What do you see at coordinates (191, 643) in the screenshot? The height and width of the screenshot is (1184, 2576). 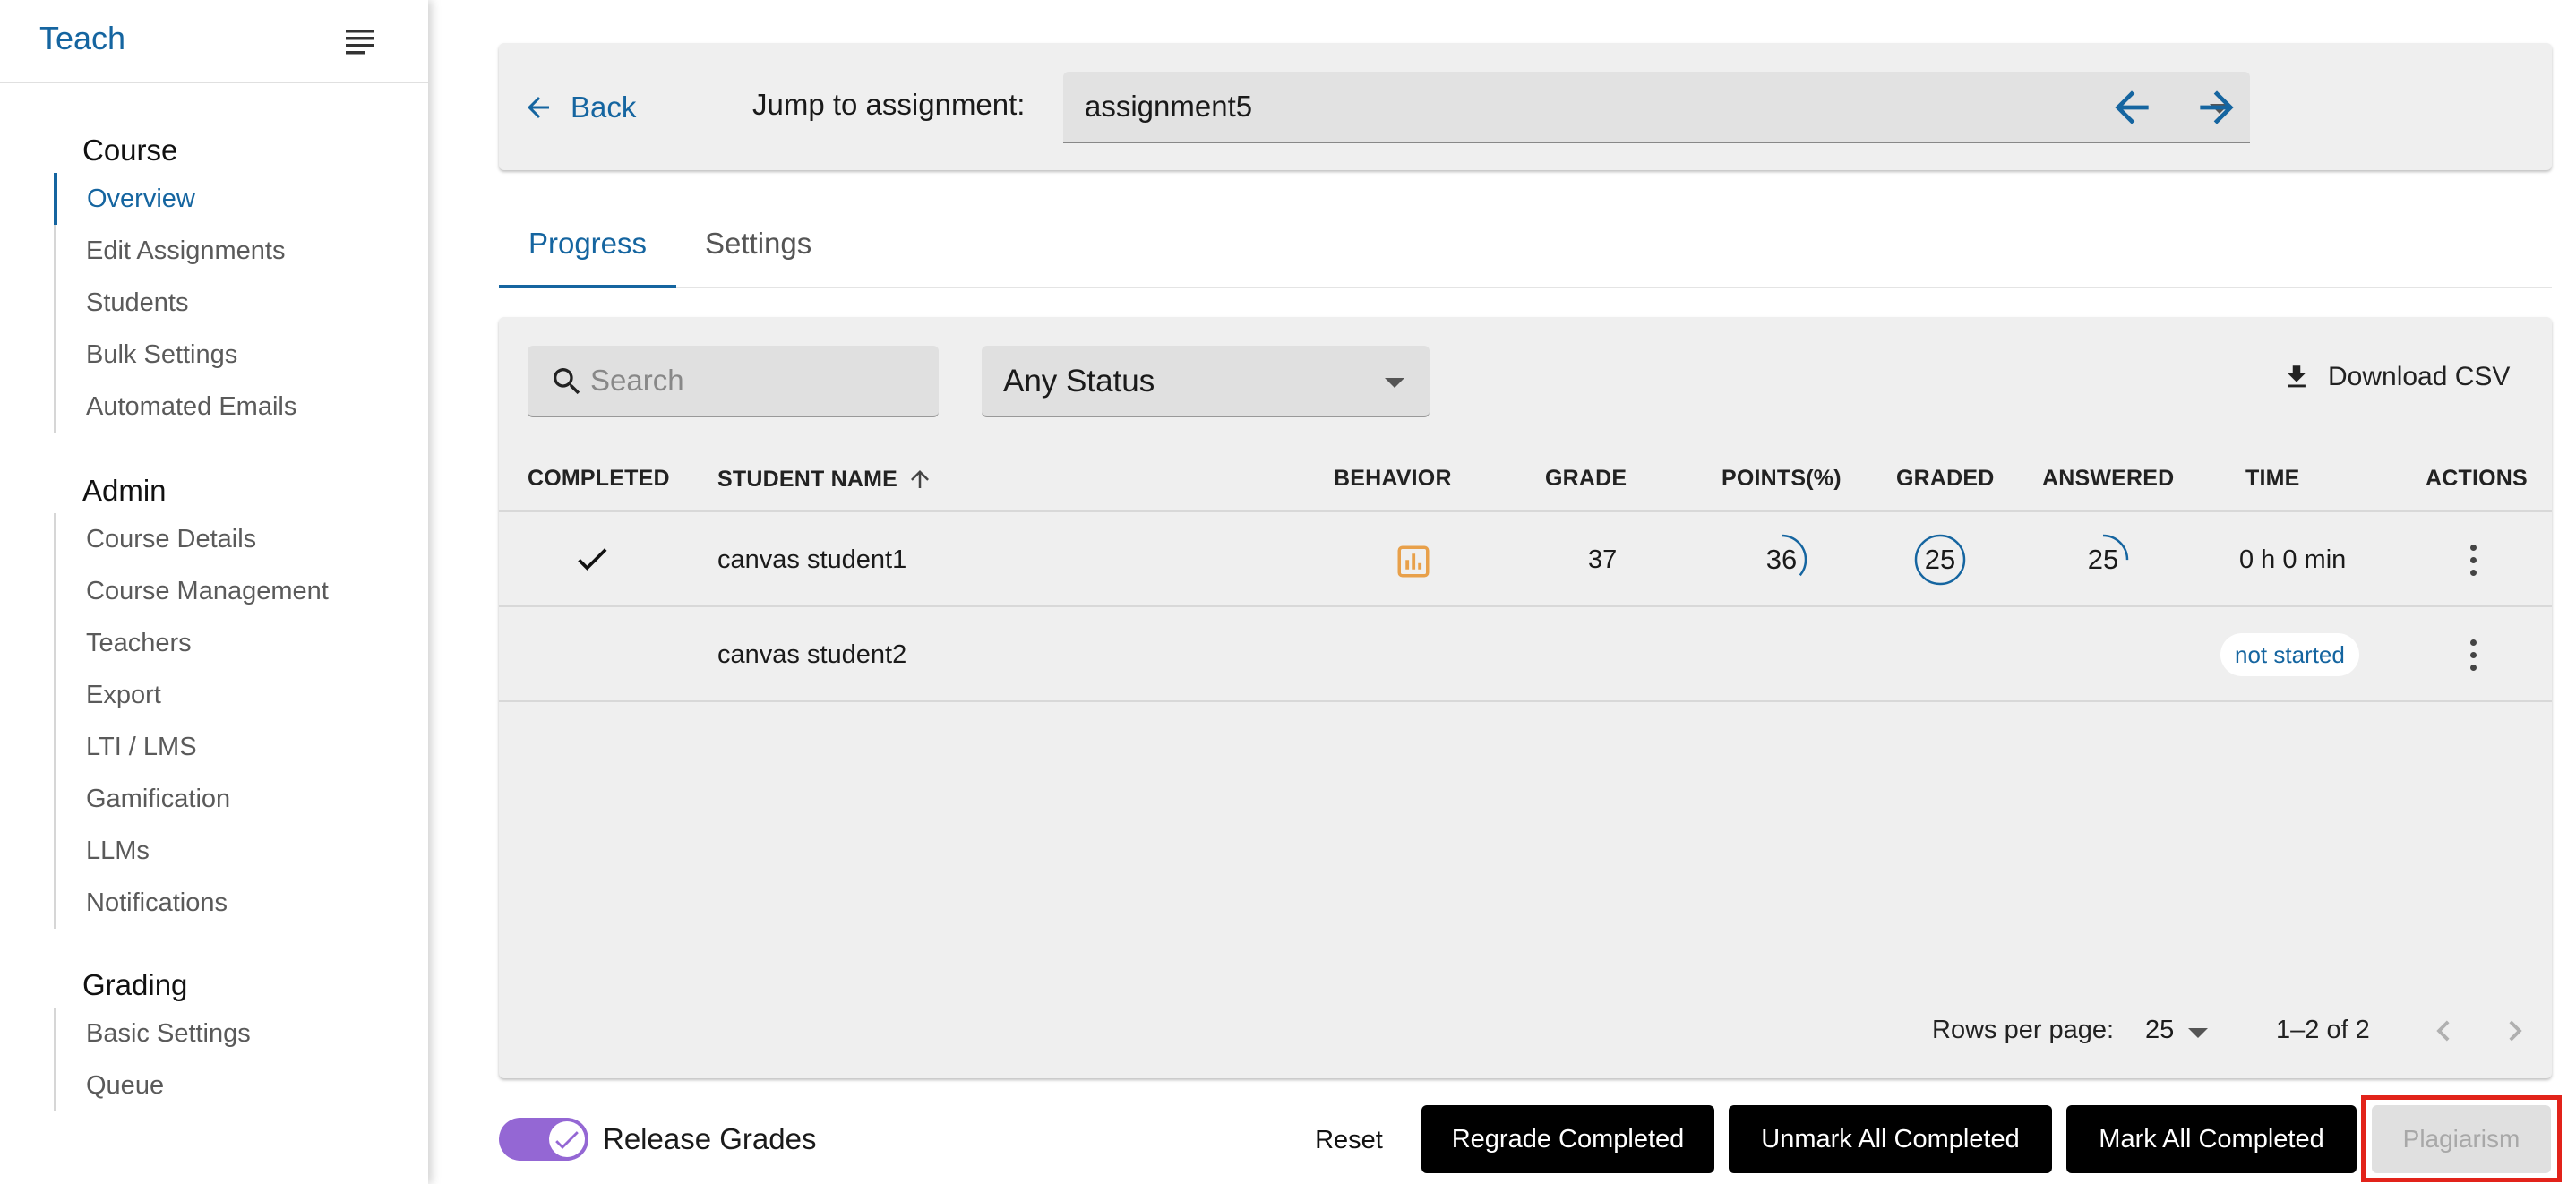 I see `sidebar-item-teachers: Teachers` at bounding box center [191, 643].